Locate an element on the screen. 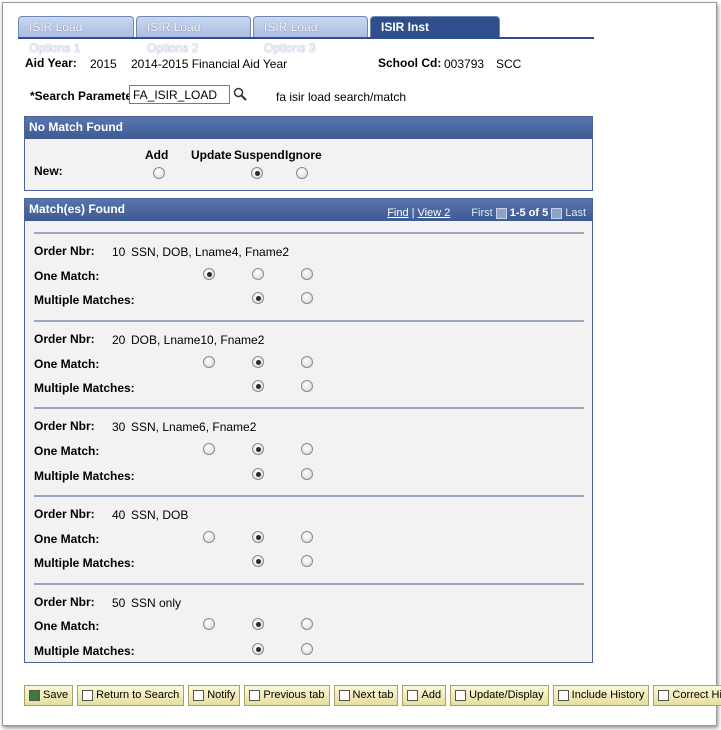 This screenshot has height=730, width=721. include-history-label: Include History is located at coordinates (608, 695).